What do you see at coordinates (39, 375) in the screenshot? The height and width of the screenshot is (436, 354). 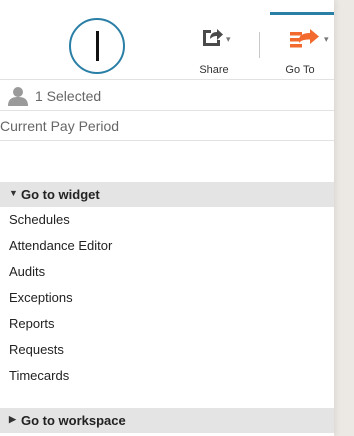 I see `widget-item-label: Timecards` at bounding box center [39, 375].